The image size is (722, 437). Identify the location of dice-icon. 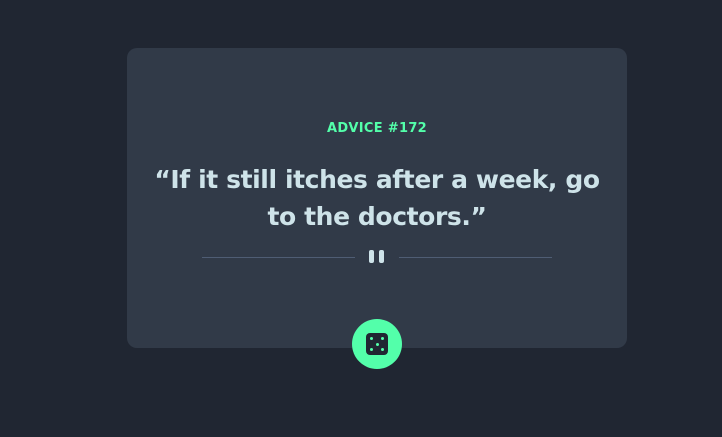
(377, 344).